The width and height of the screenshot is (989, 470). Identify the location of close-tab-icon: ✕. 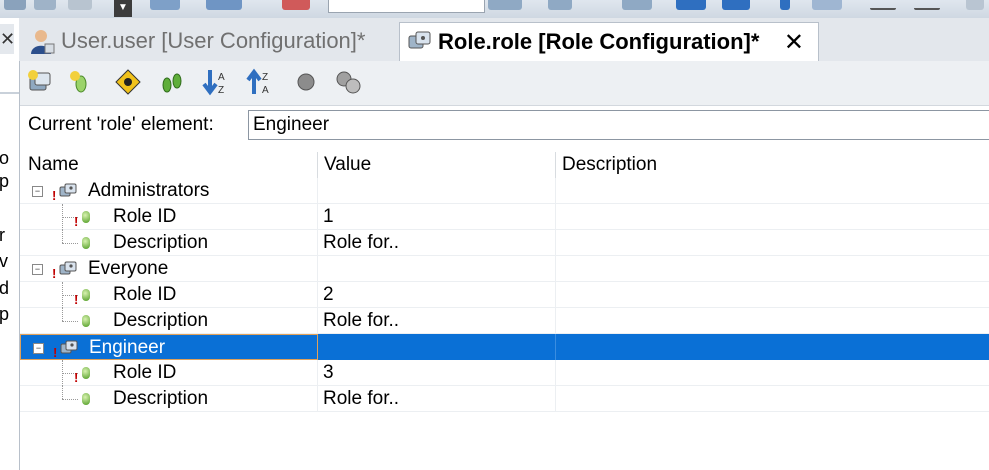
(794, 42).